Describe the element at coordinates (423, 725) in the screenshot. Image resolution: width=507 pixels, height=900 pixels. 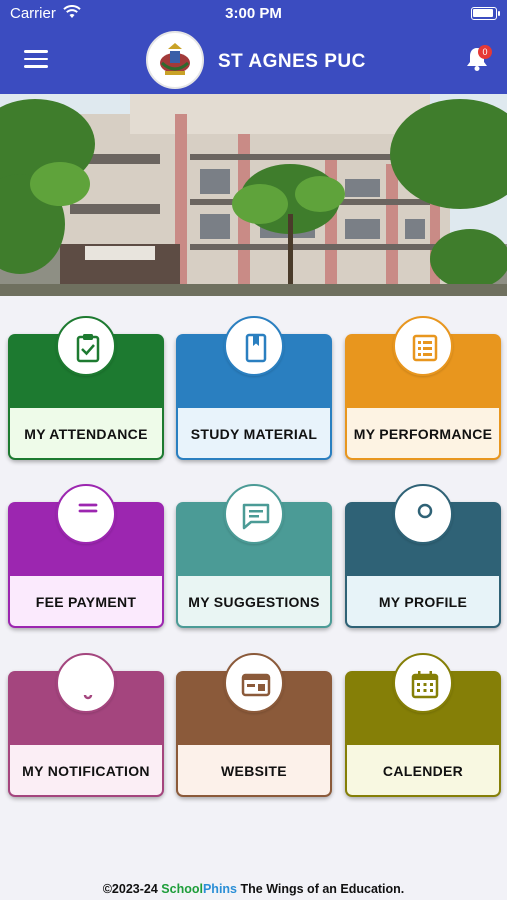
I see `tile-calender: CALENDER` at that location.